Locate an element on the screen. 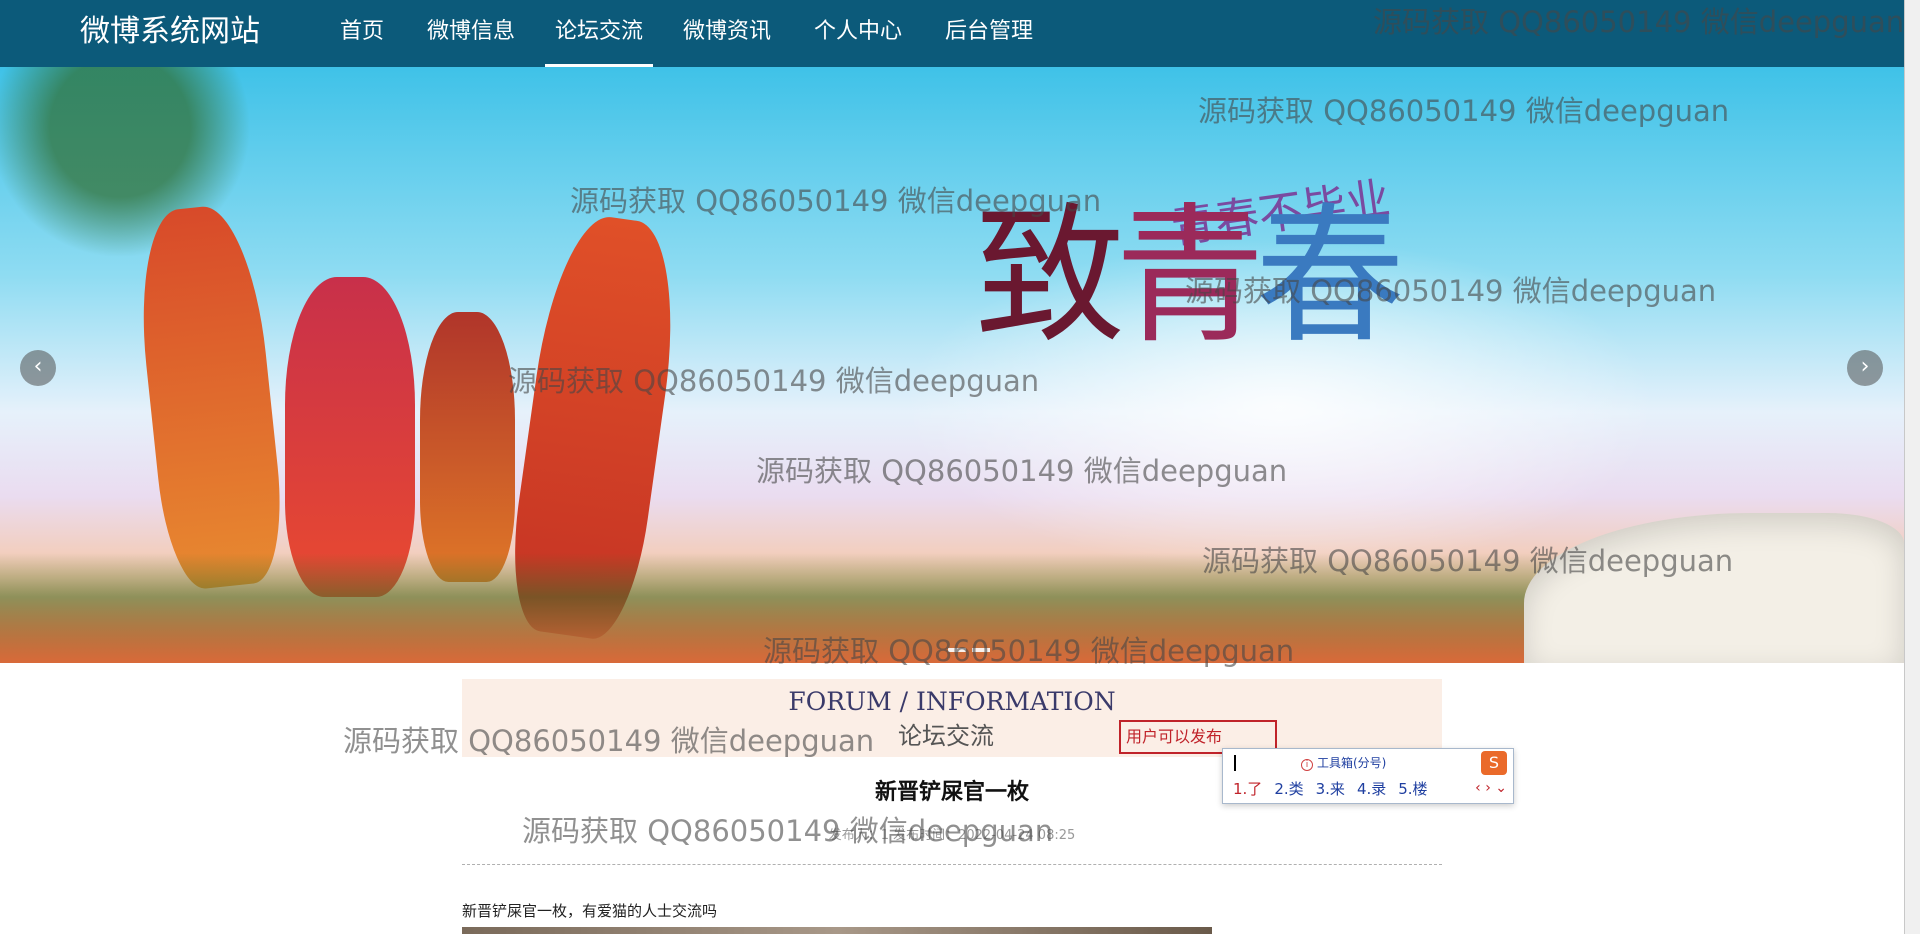  post-meta: 发布人：1 发布时间：2022-04-24 08:25 is located at coordinates (952, 835).